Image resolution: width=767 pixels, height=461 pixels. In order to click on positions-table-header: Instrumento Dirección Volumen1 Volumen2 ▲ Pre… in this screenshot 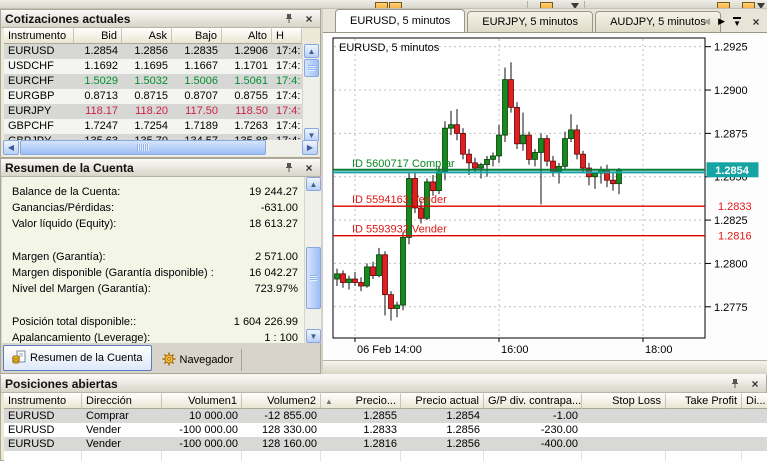, I will do `click(385, 401)`.